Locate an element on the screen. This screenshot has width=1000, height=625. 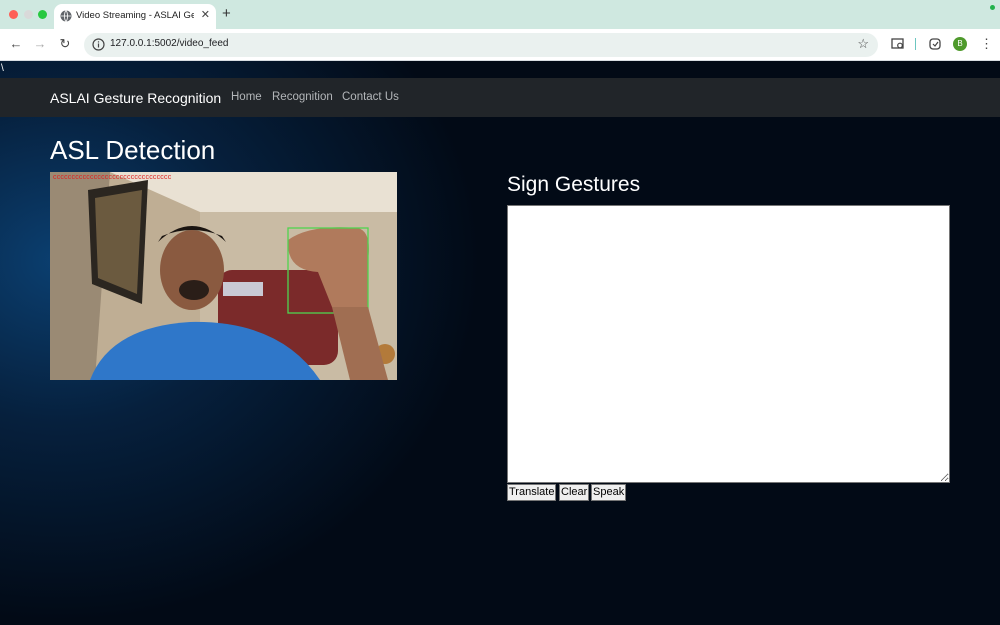
address-bar: 127.0.0.1:5002/video_feed ☆ is located at coordinates (481, 45).